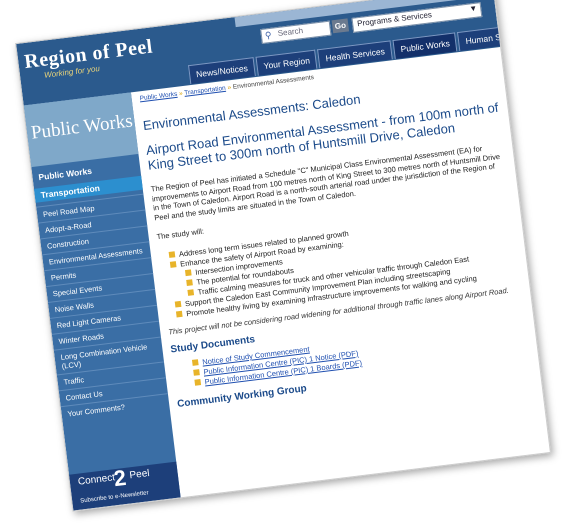  I want to click on tab-health-services: Health Services, so click(355, 54).